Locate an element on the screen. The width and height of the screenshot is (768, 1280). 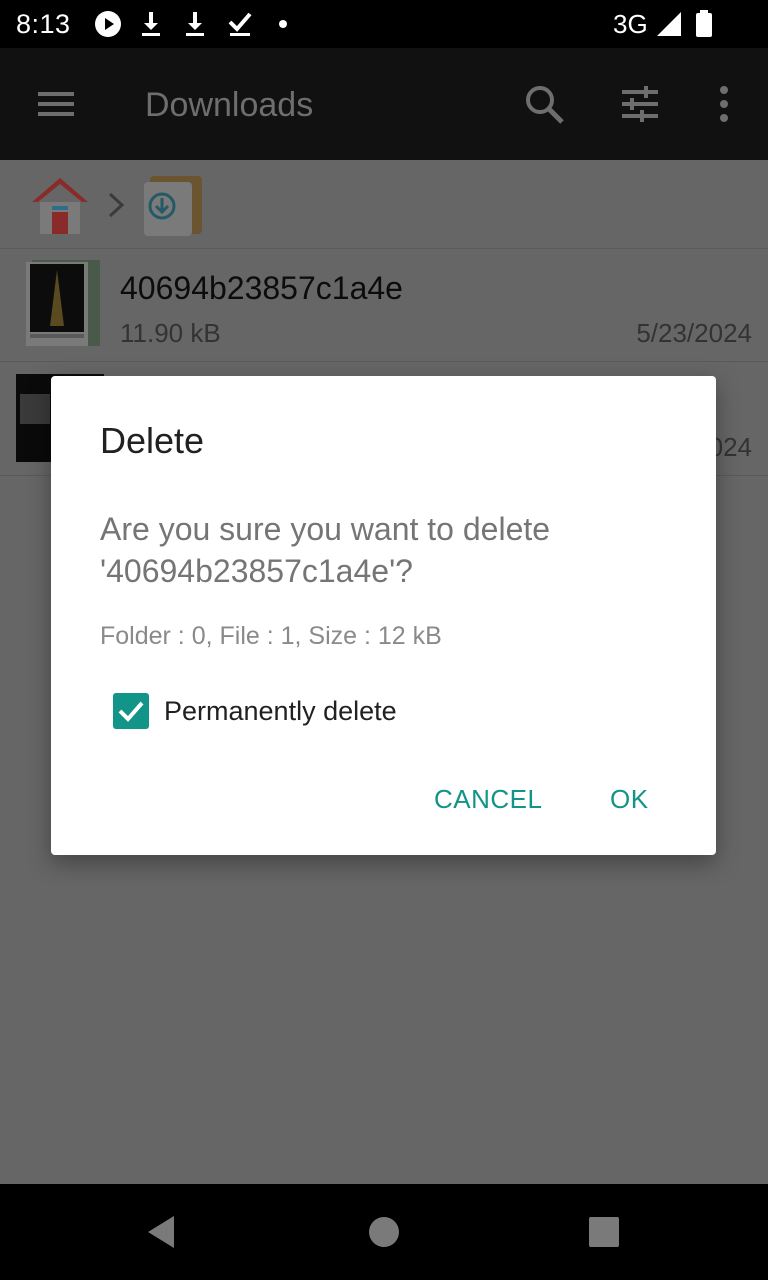
chevron-right-icon is located at coordinates (116, 205).